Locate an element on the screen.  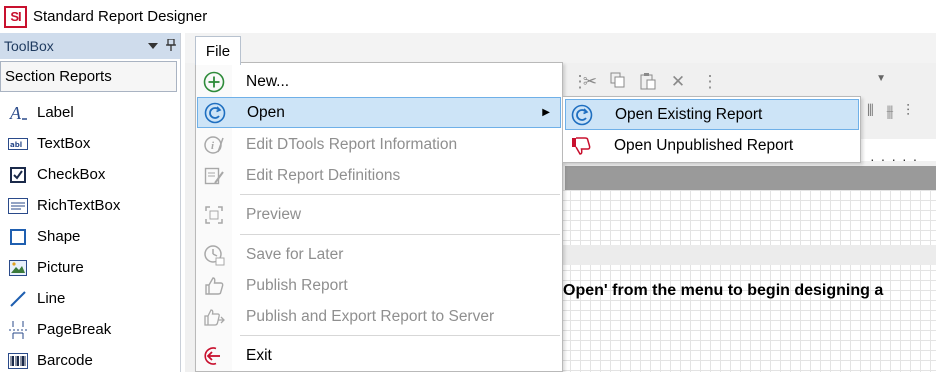
thumbs-down-icon is located at coordinates (581, 145).